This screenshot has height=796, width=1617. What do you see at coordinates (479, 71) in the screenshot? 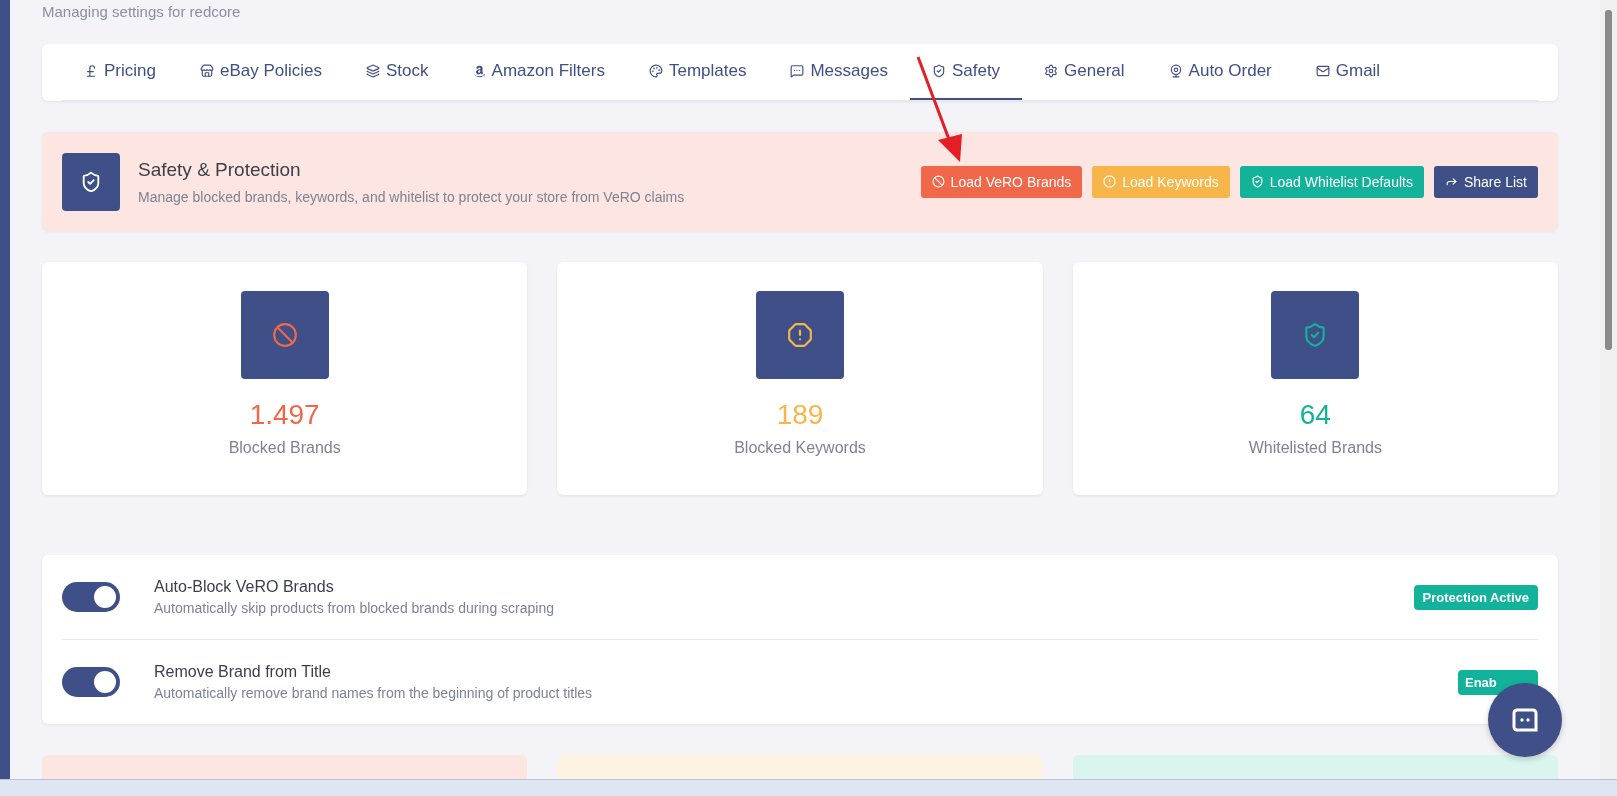
I see `amazon-icon` at bounding box center [479, 71].